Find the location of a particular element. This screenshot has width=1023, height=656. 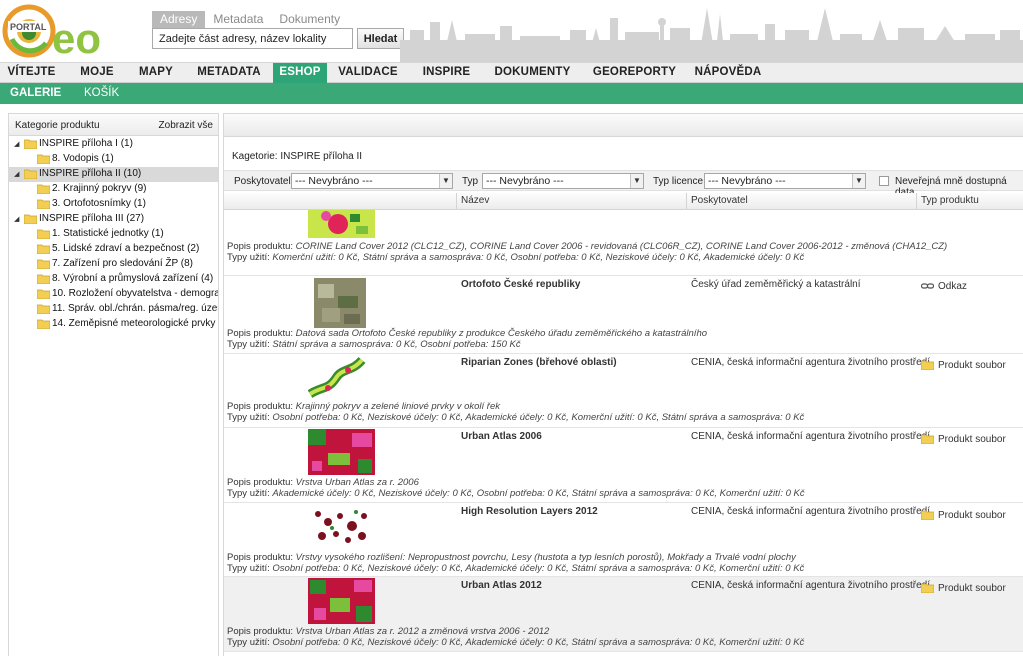

product-name: Ortofoto České republiky is located at coordinates (520, 284).